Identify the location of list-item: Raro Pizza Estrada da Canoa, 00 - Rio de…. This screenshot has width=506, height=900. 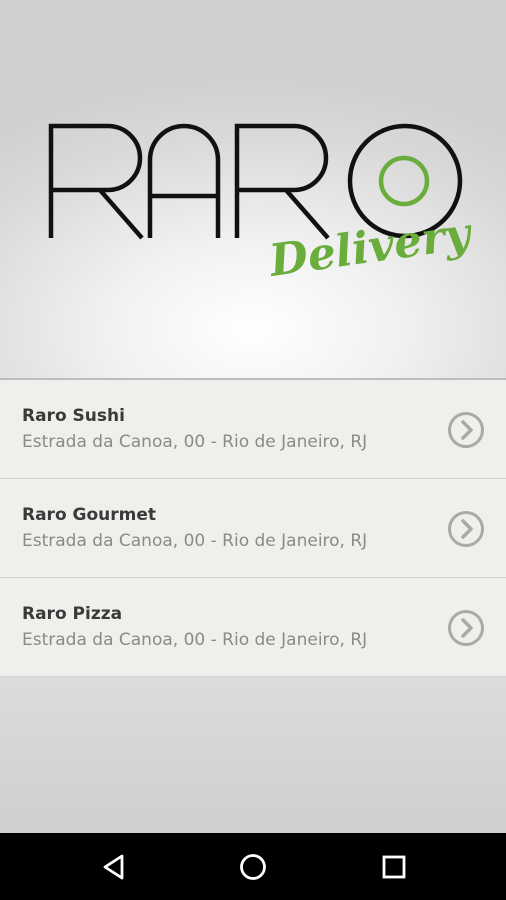
(253, 627).